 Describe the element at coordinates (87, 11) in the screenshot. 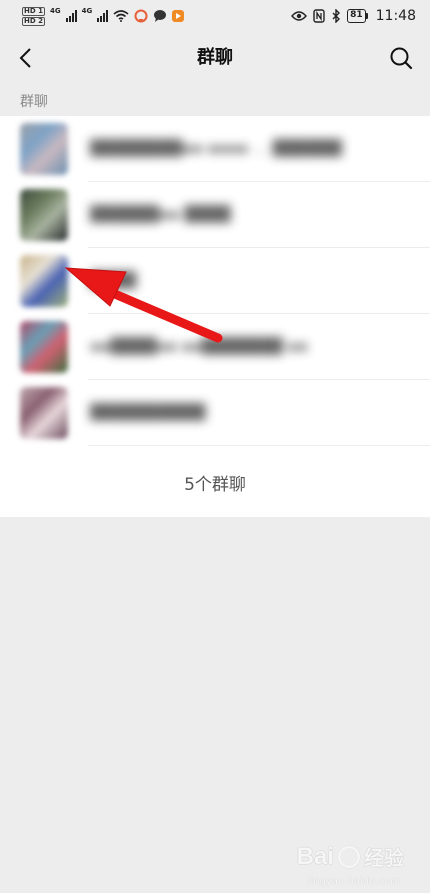

I see `network2-label: 4G` at that location.